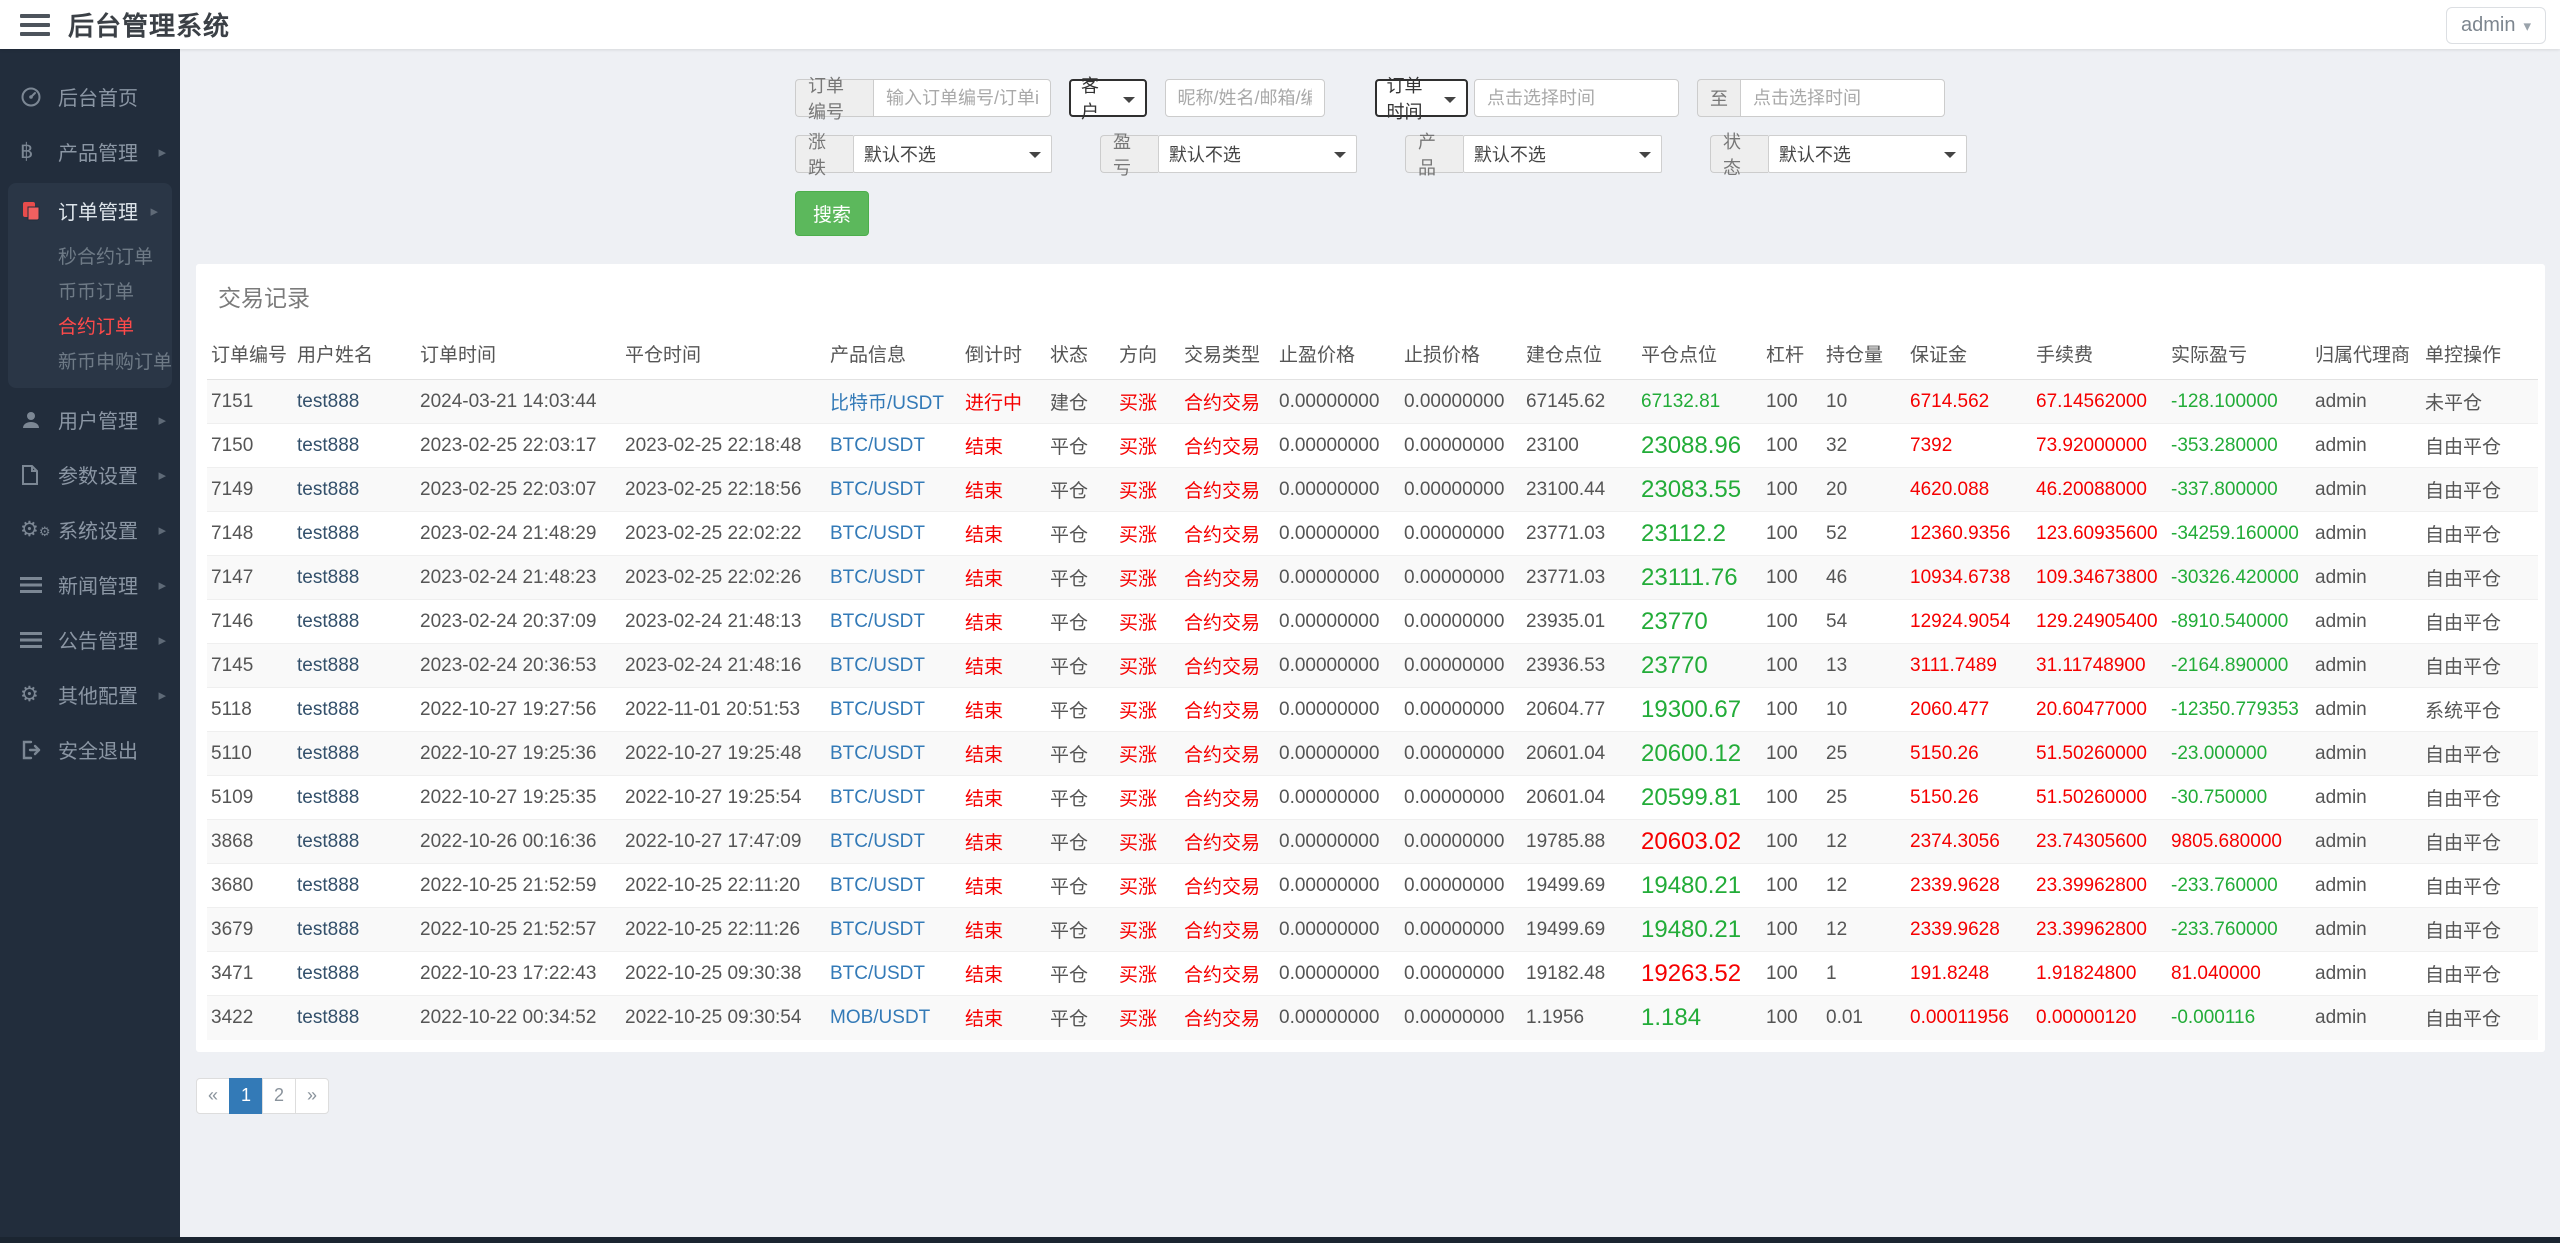 This screenshot has width=2560, height=1243. Describe the element at coordinates (1837, 489) in the screenshot. I see `cell-amount: 20` at that location.